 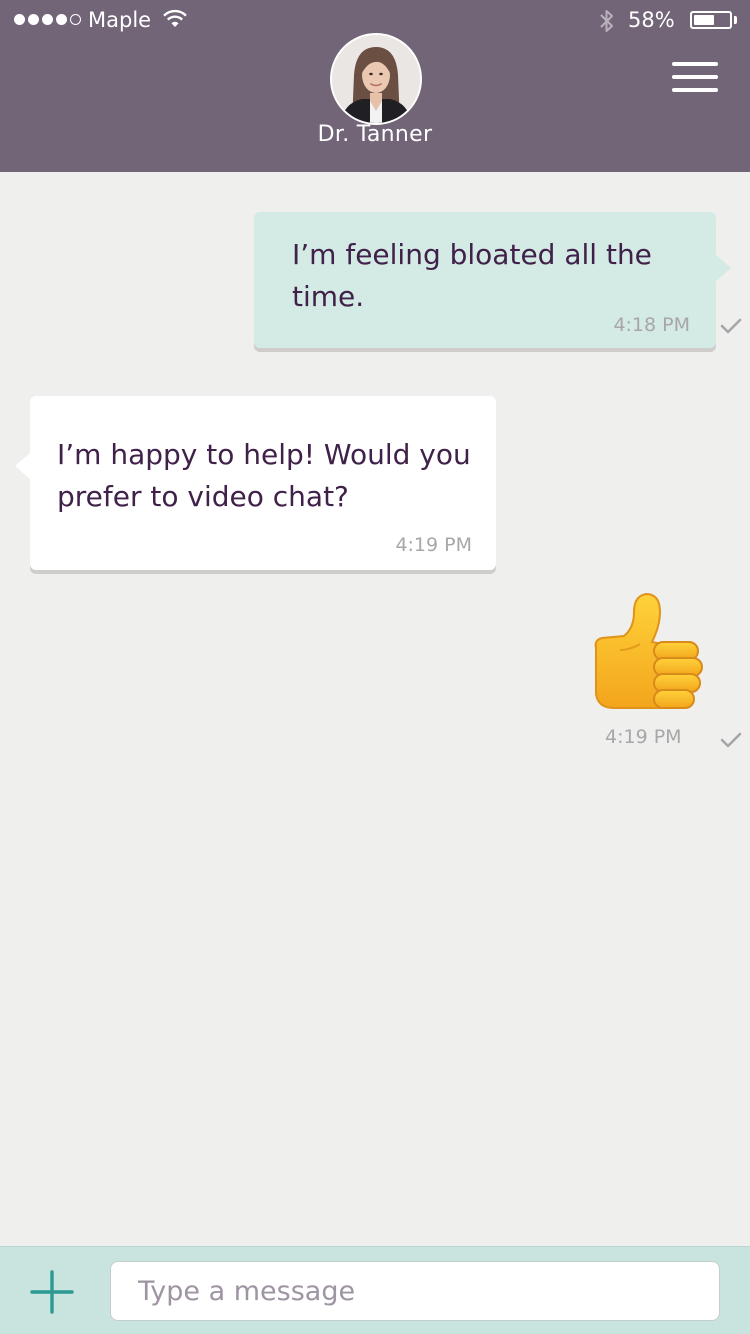 I want to click on plus-icon, so click(x=52, y=1292).